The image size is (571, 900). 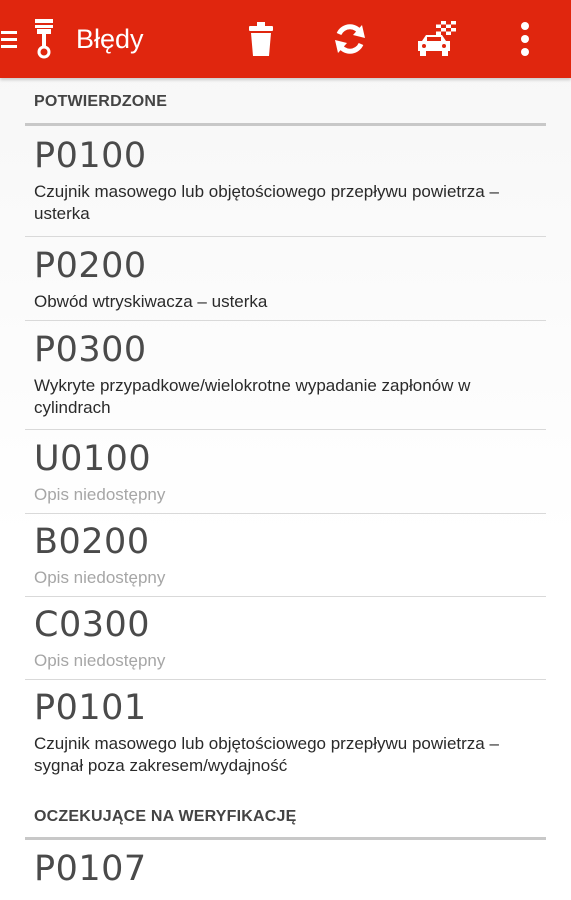 What do you see at coordinates (92, 542) in the screenshot?
I see `error-code: B0200` at bounding box center [92, 542].